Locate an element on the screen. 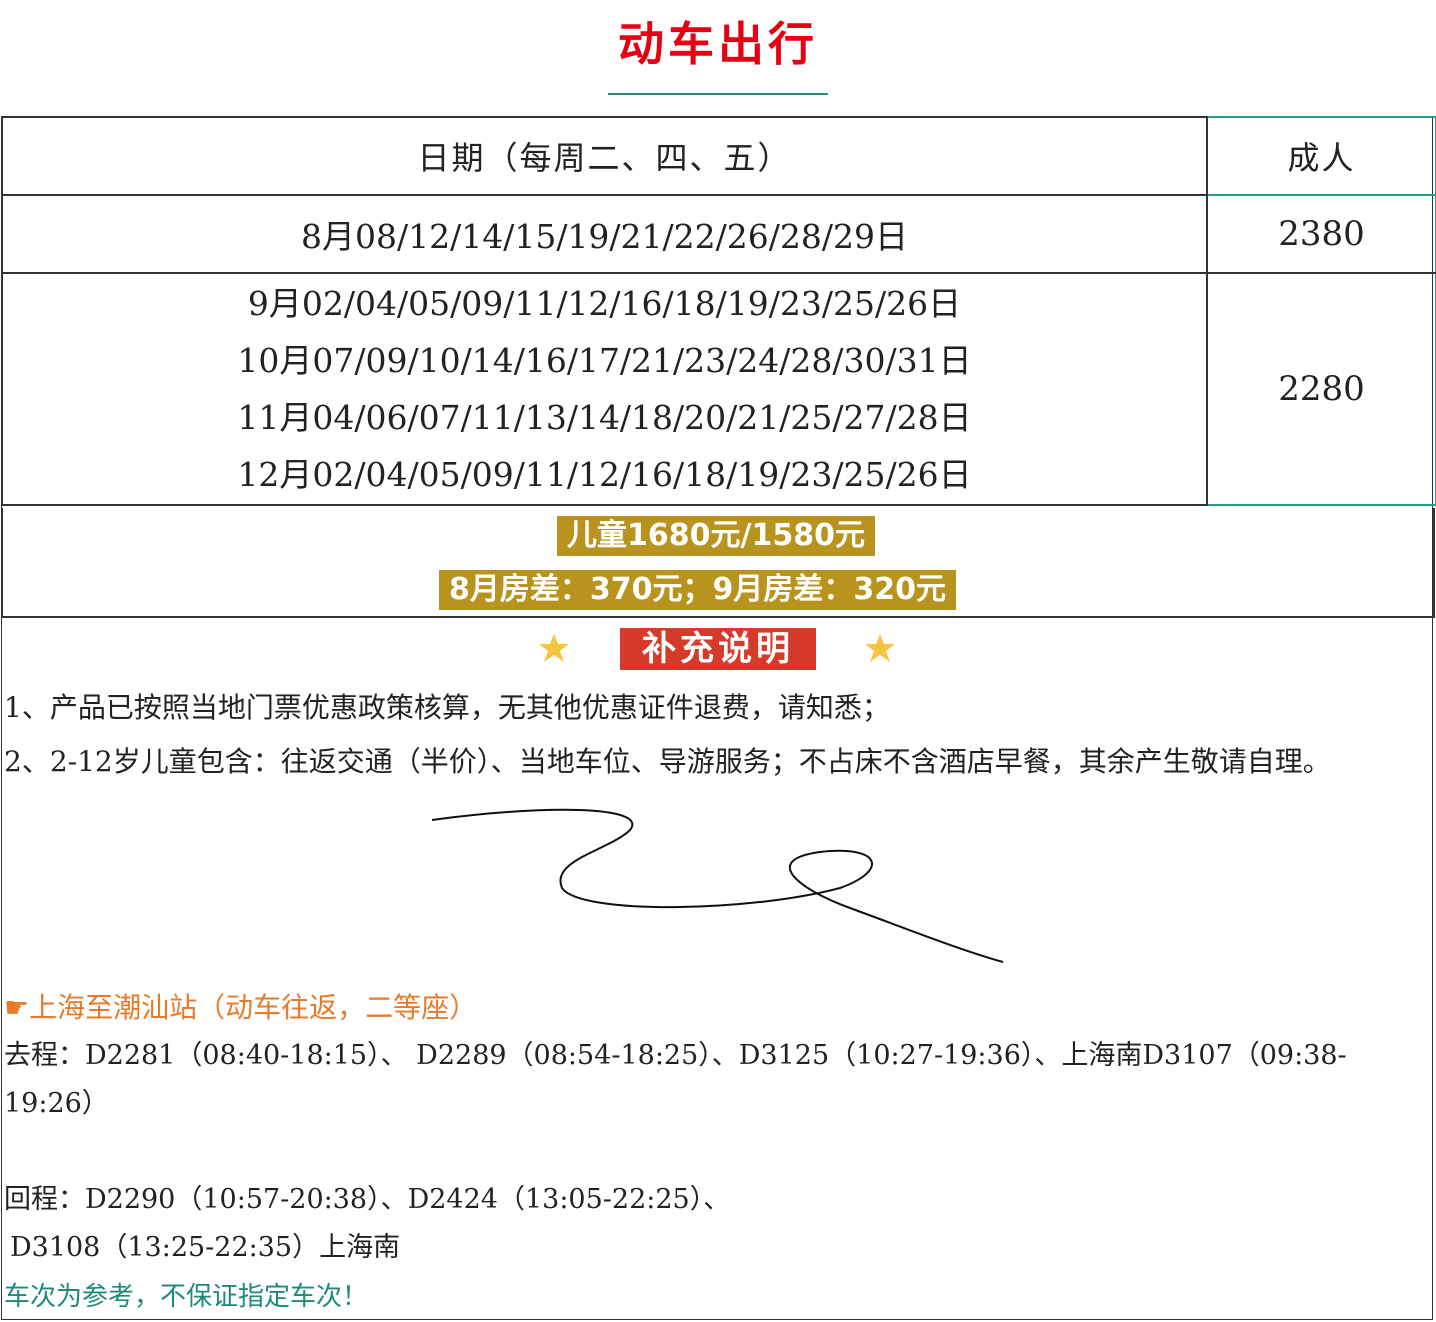 Image resolution: width=1436 pixels, height=1322 pixels. supplement-note: 1、产品已按照当地门票优惠政策核算，无其他优惠证件退费，请知悉； is located at coordinates (447, 707).